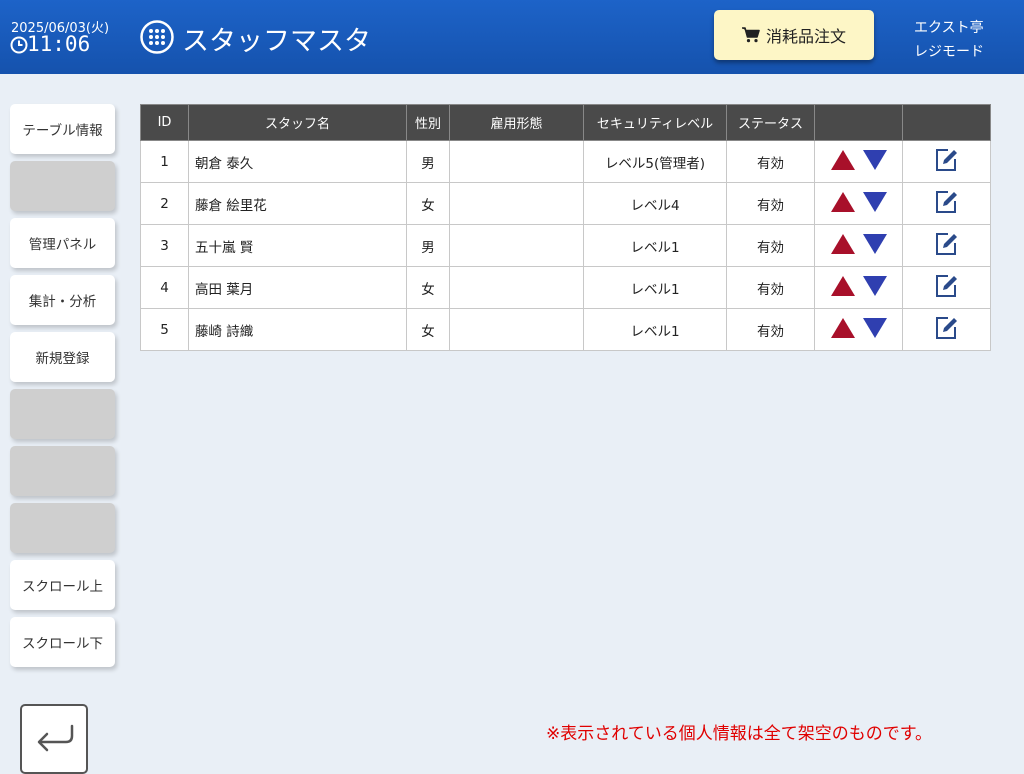 This screenshot has height=774, width=1024. Describe the element at coordinates (297, 122) in the screenshot. I see `column-header-staff-name: スタッフ名` at that location.